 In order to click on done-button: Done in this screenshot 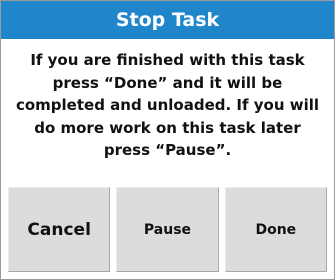, I will do `click(275, 229)`.